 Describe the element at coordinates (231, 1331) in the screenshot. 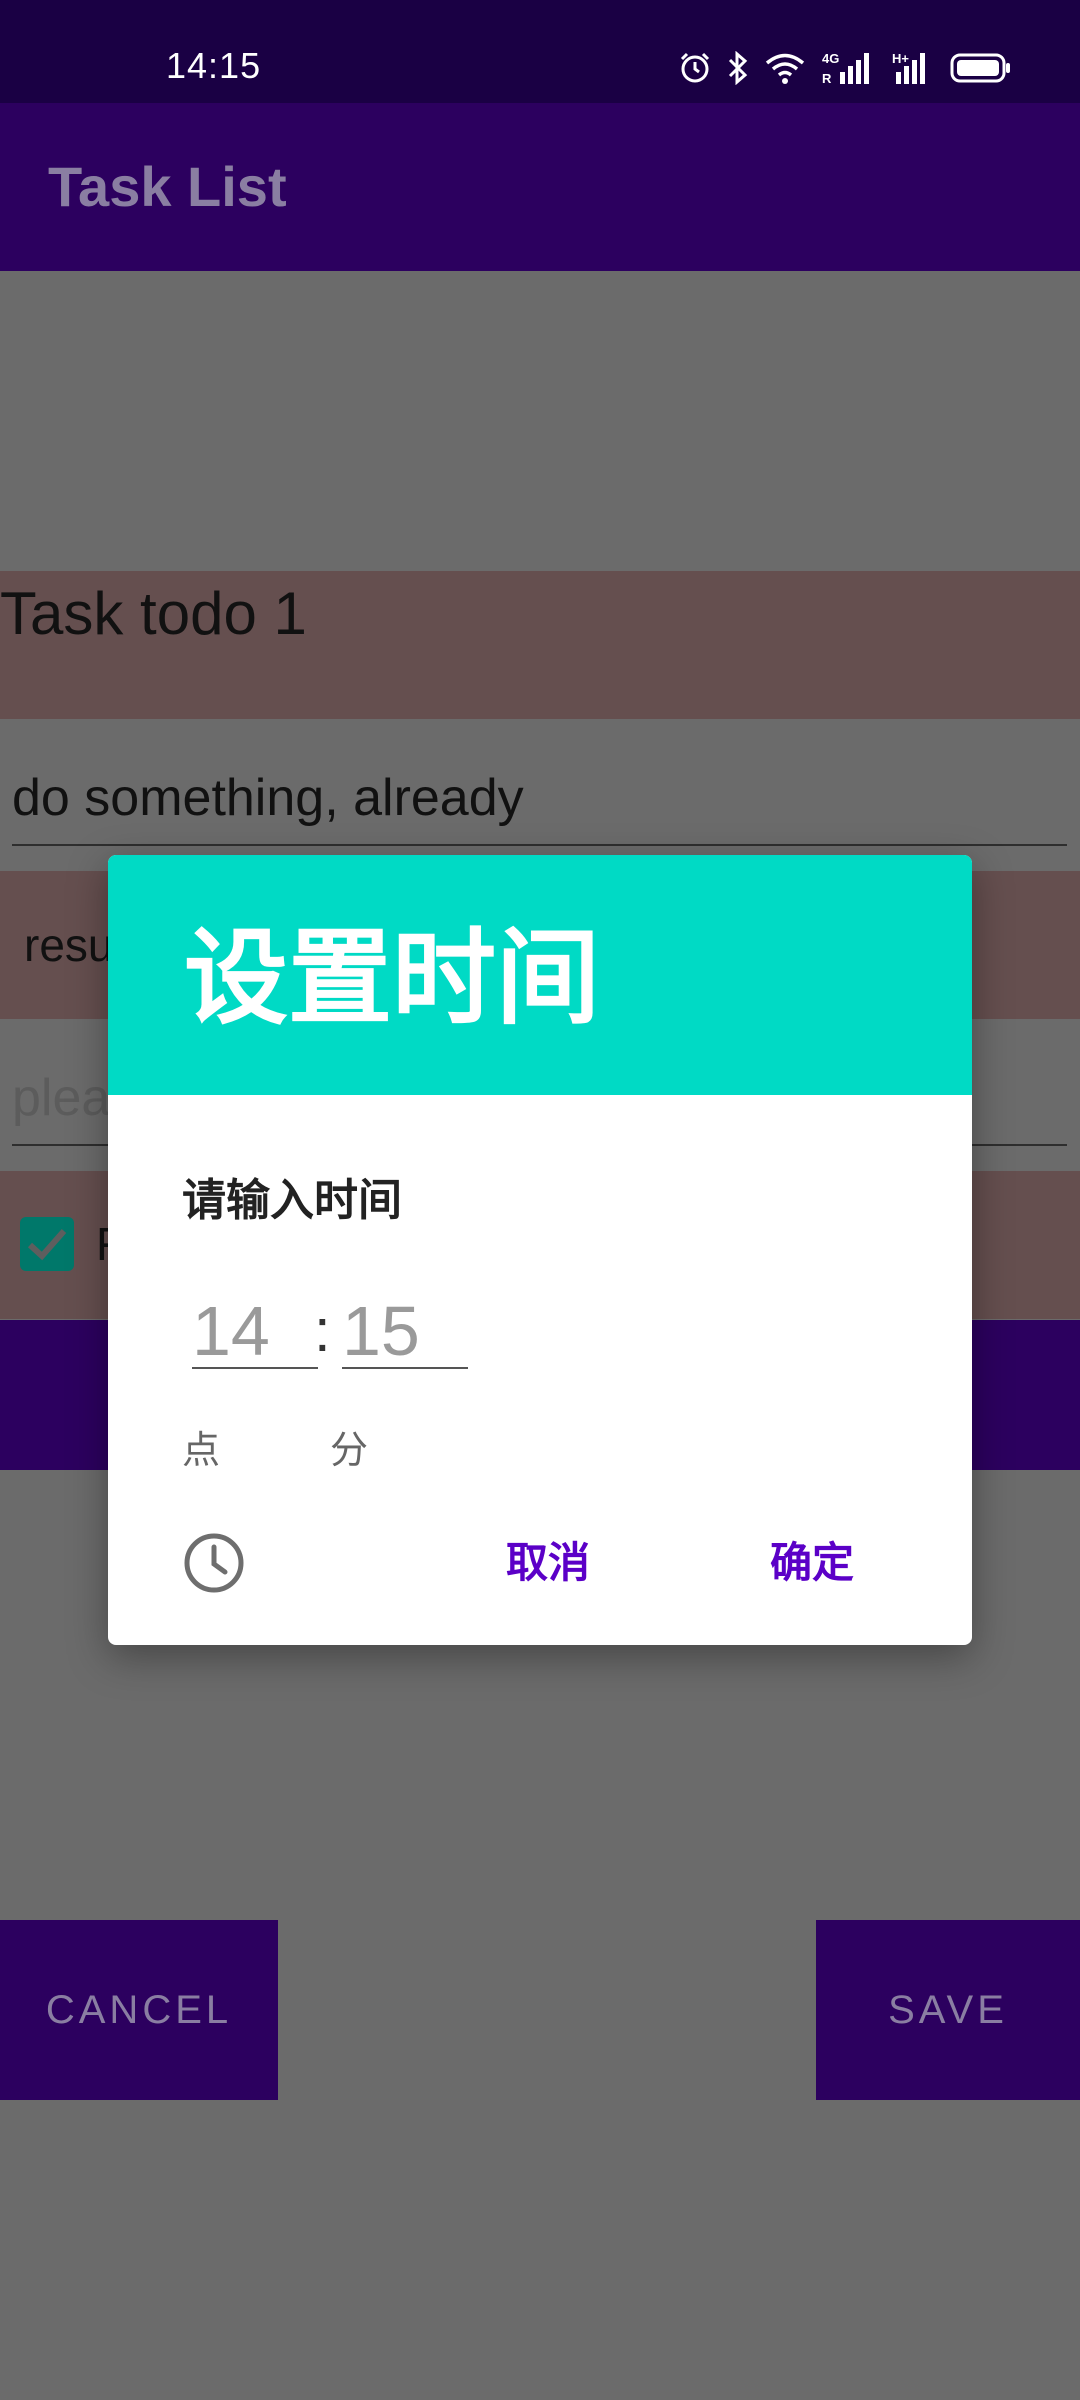

I see `hour-value: 14` at that location.